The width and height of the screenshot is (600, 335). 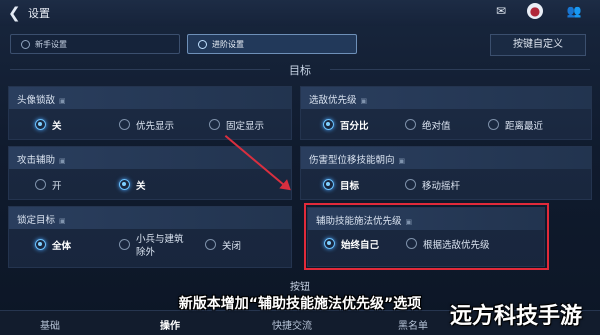 What do you see at coordinates (150, 98) in the screenshot?
I see `card-header: 头像锁敌 ▣` at bounding box center [150, 98].